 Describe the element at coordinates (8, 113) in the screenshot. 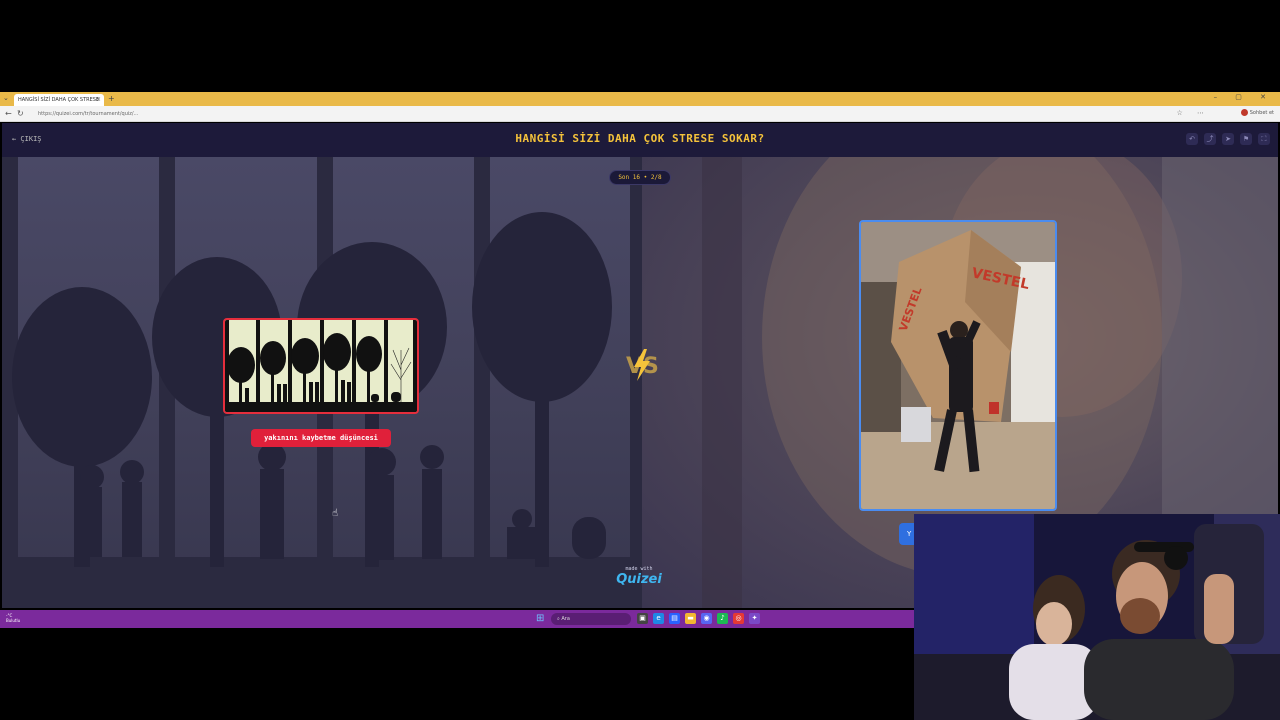

I see `back-icon: ←` at that location.